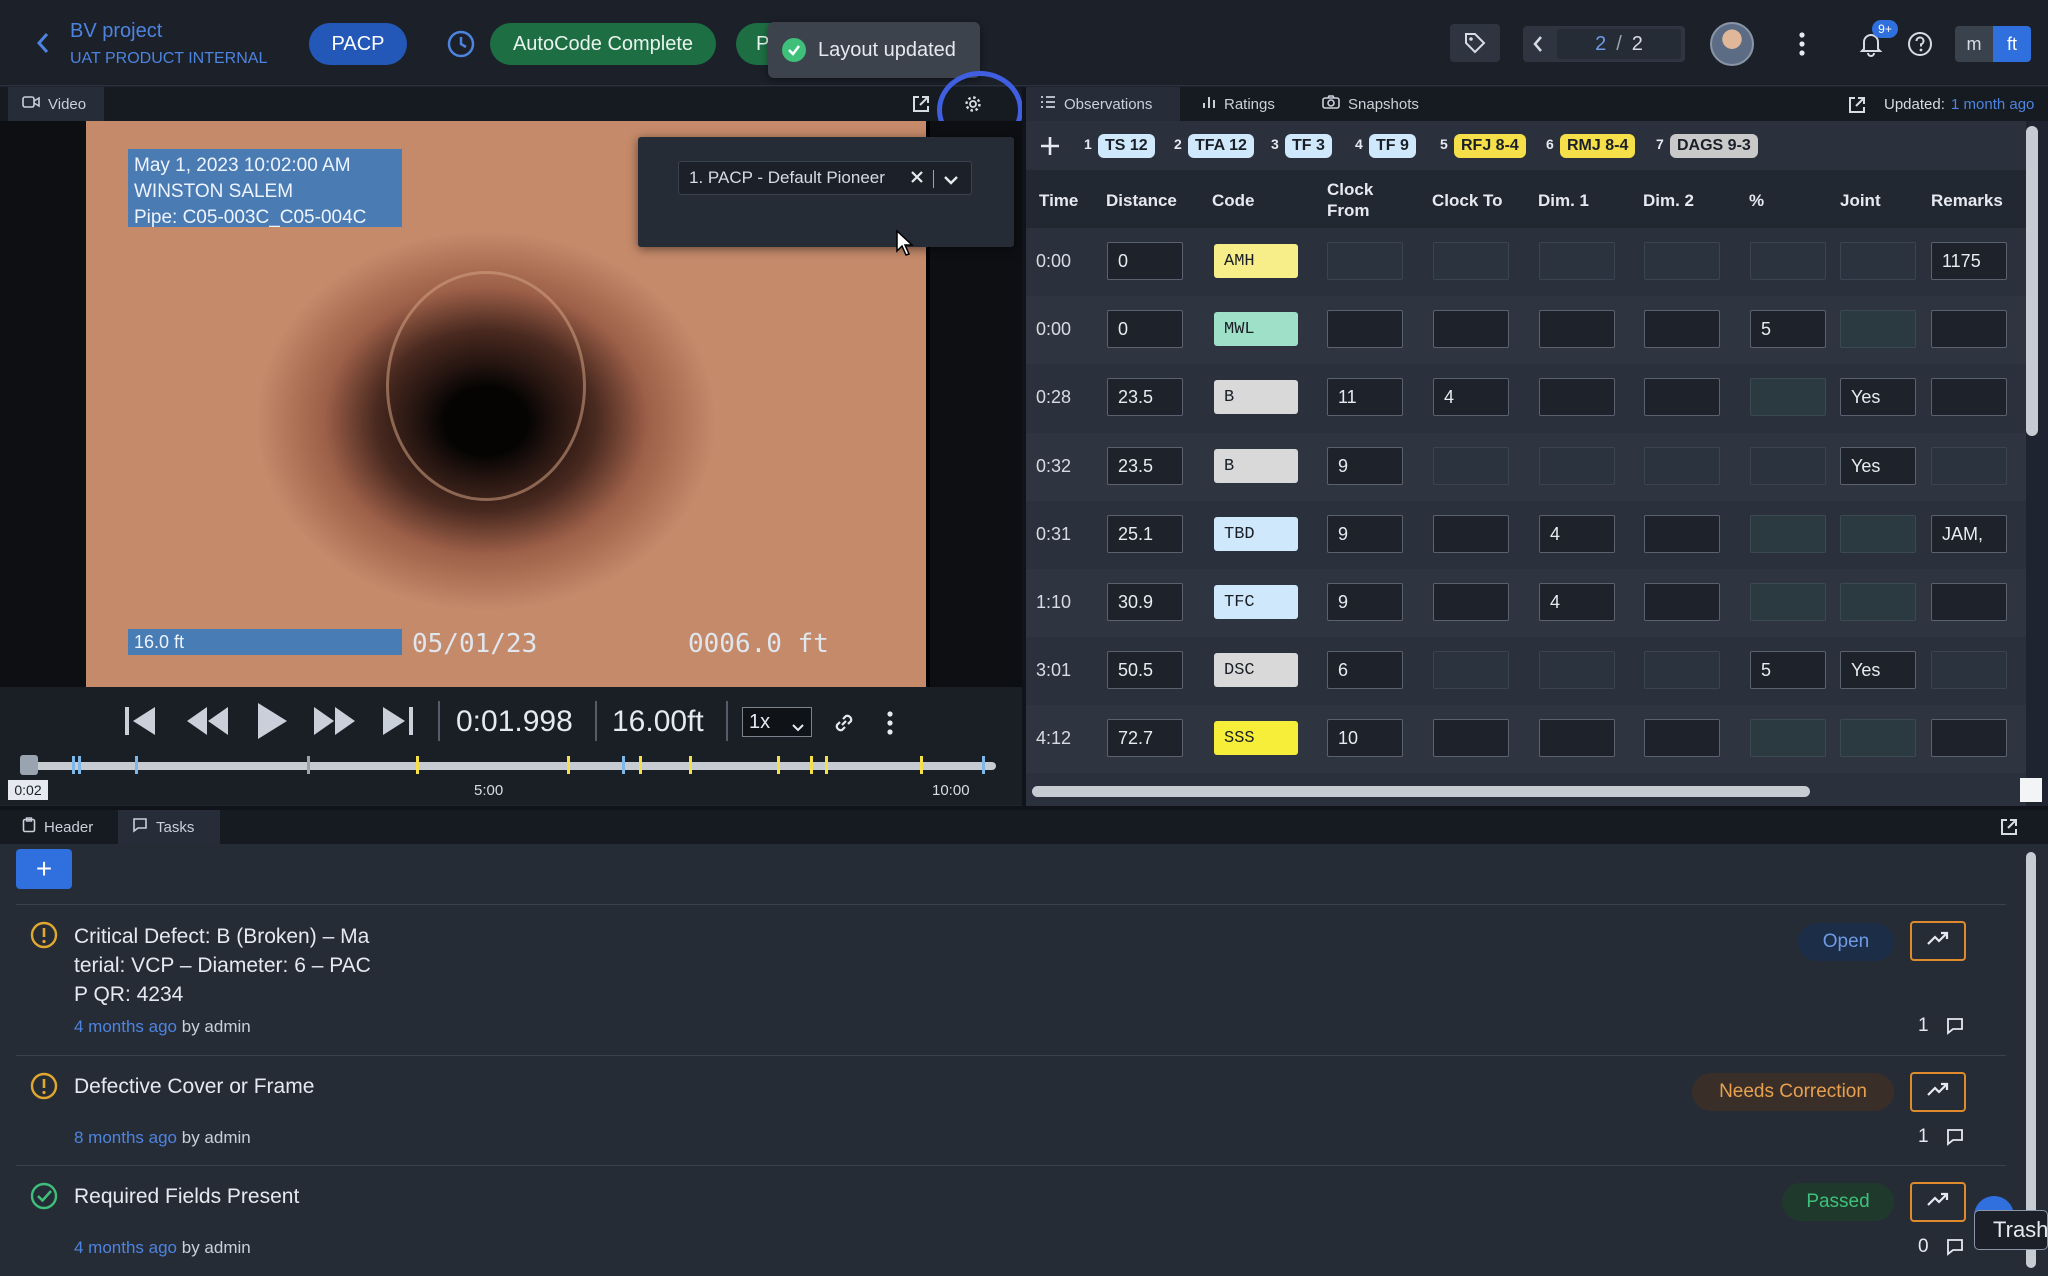  What do you see at coordinates (1053, 261) in the screenshot?
I see `time-cell: 0:00` at bounding box center [1053, 261].